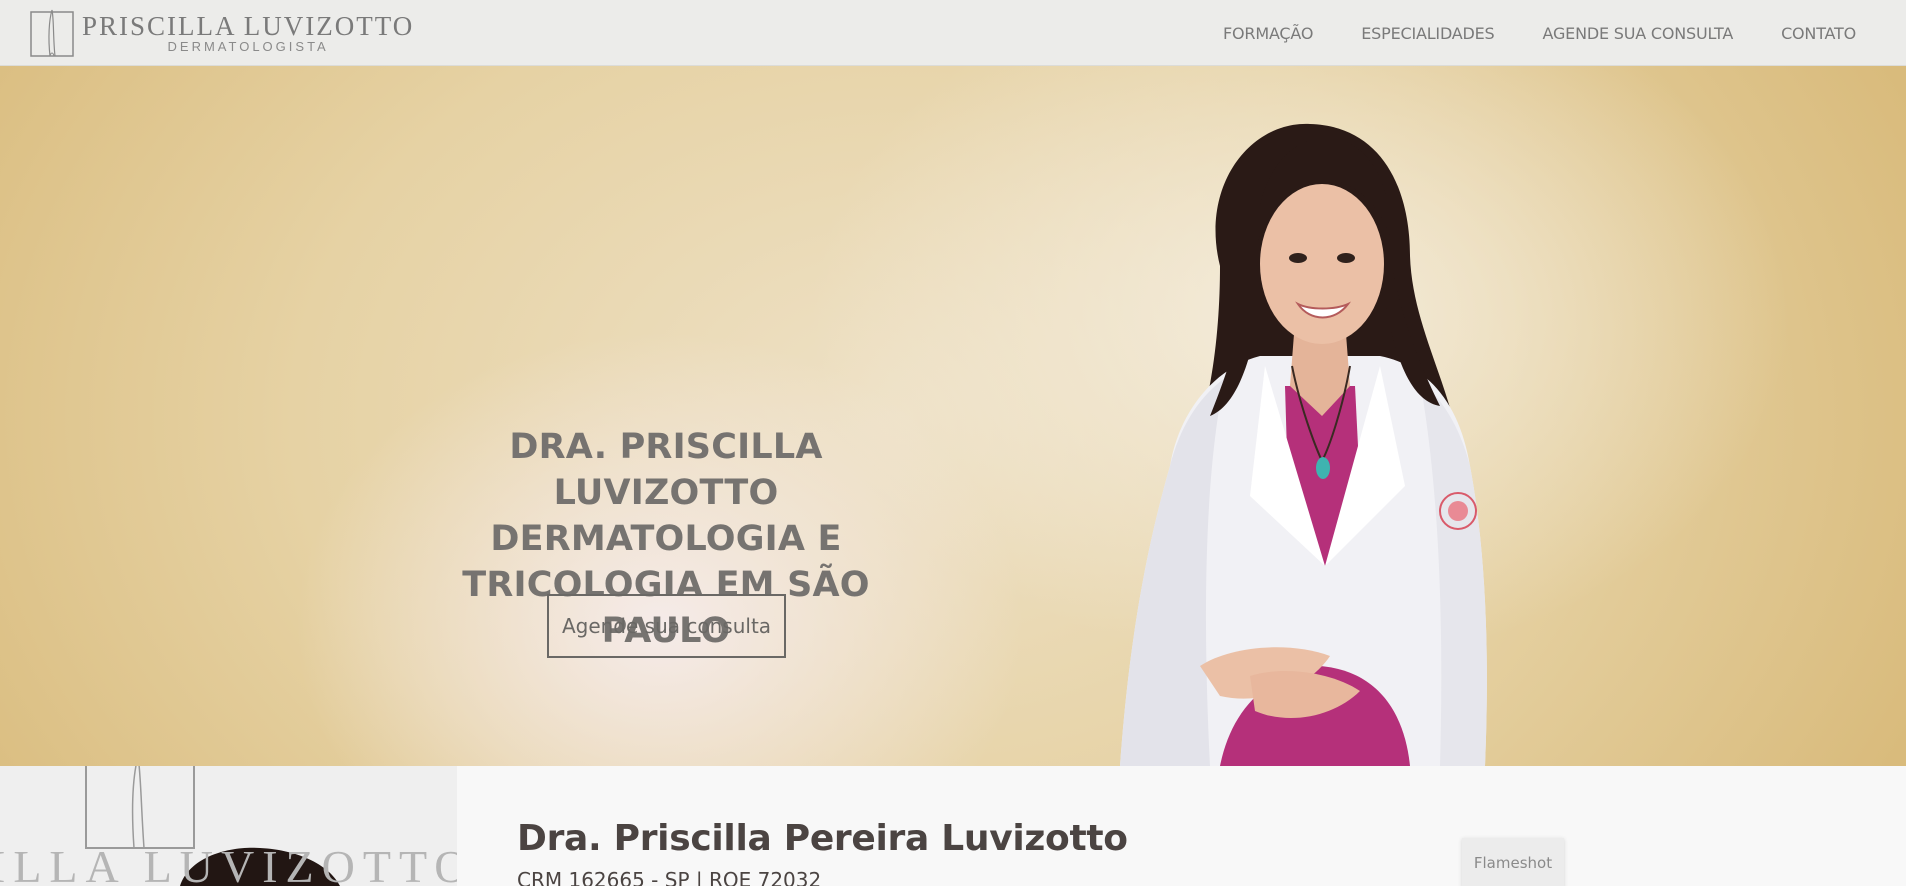 This screenshot has width=1906, height=886. I want to click on about-photo: ILLA LUVIZOTTO, so click(228, 826).